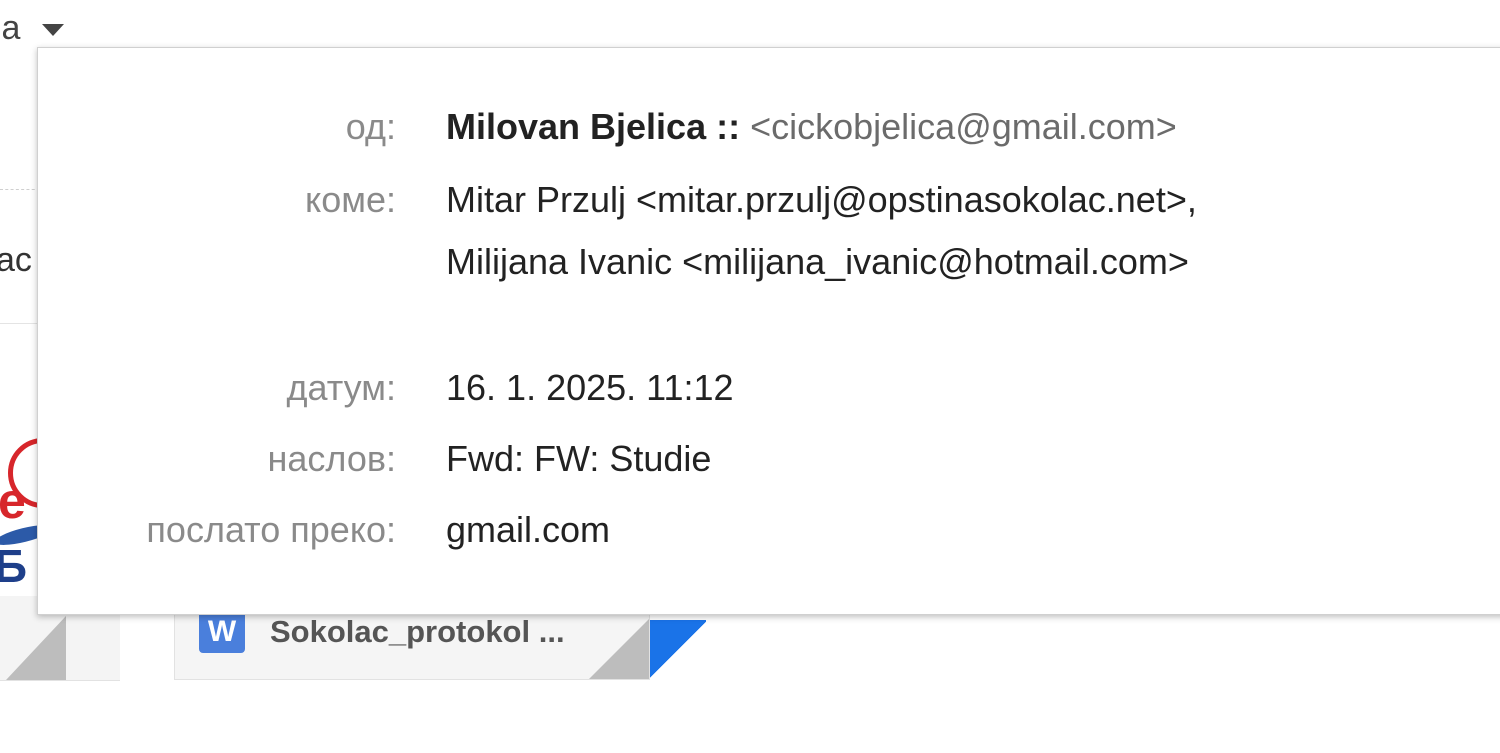 Image resolution: width=1500 pixels, height=753 pixels. Describe the element at coordinates (593, 126) in the screenshot. I see `sender-name: Milovan Bjelica ::` at that location.